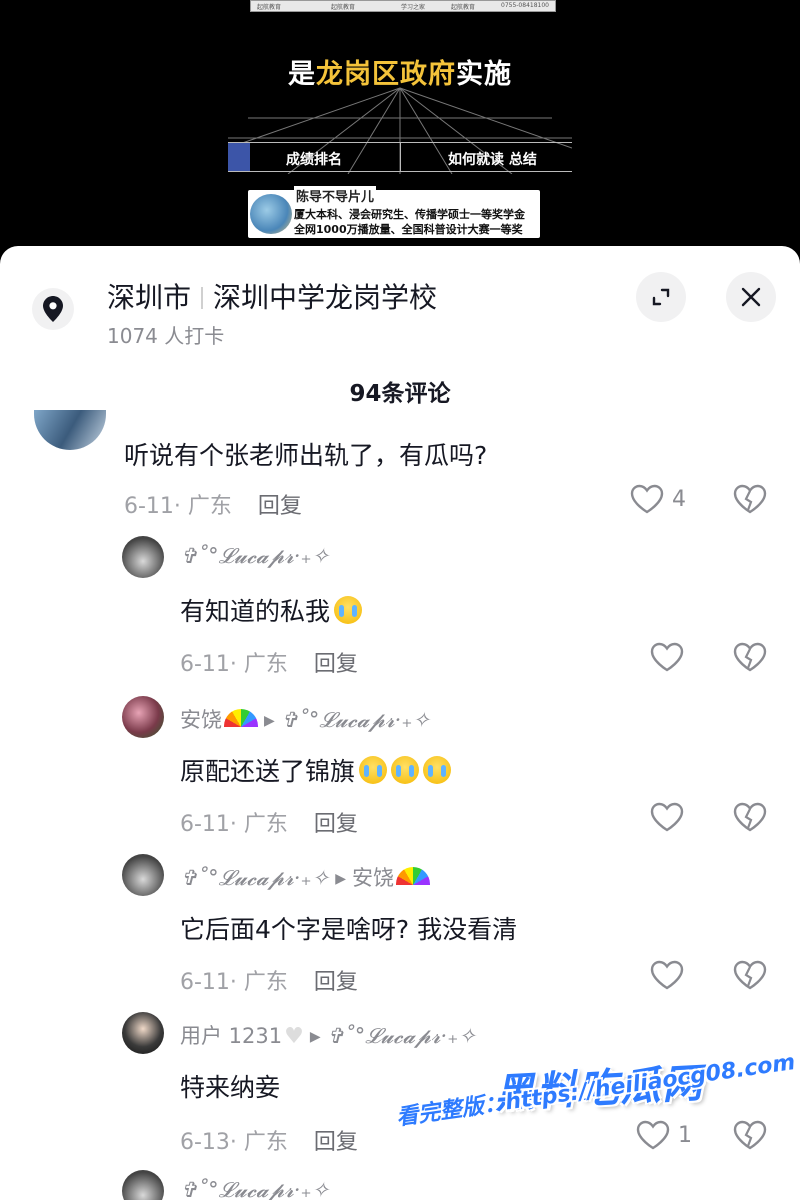  What do you see at coordinates (166, 336) in the screenshot?
I see `checkin-count: 1074 人打卡` at bounding box center [166, 336].